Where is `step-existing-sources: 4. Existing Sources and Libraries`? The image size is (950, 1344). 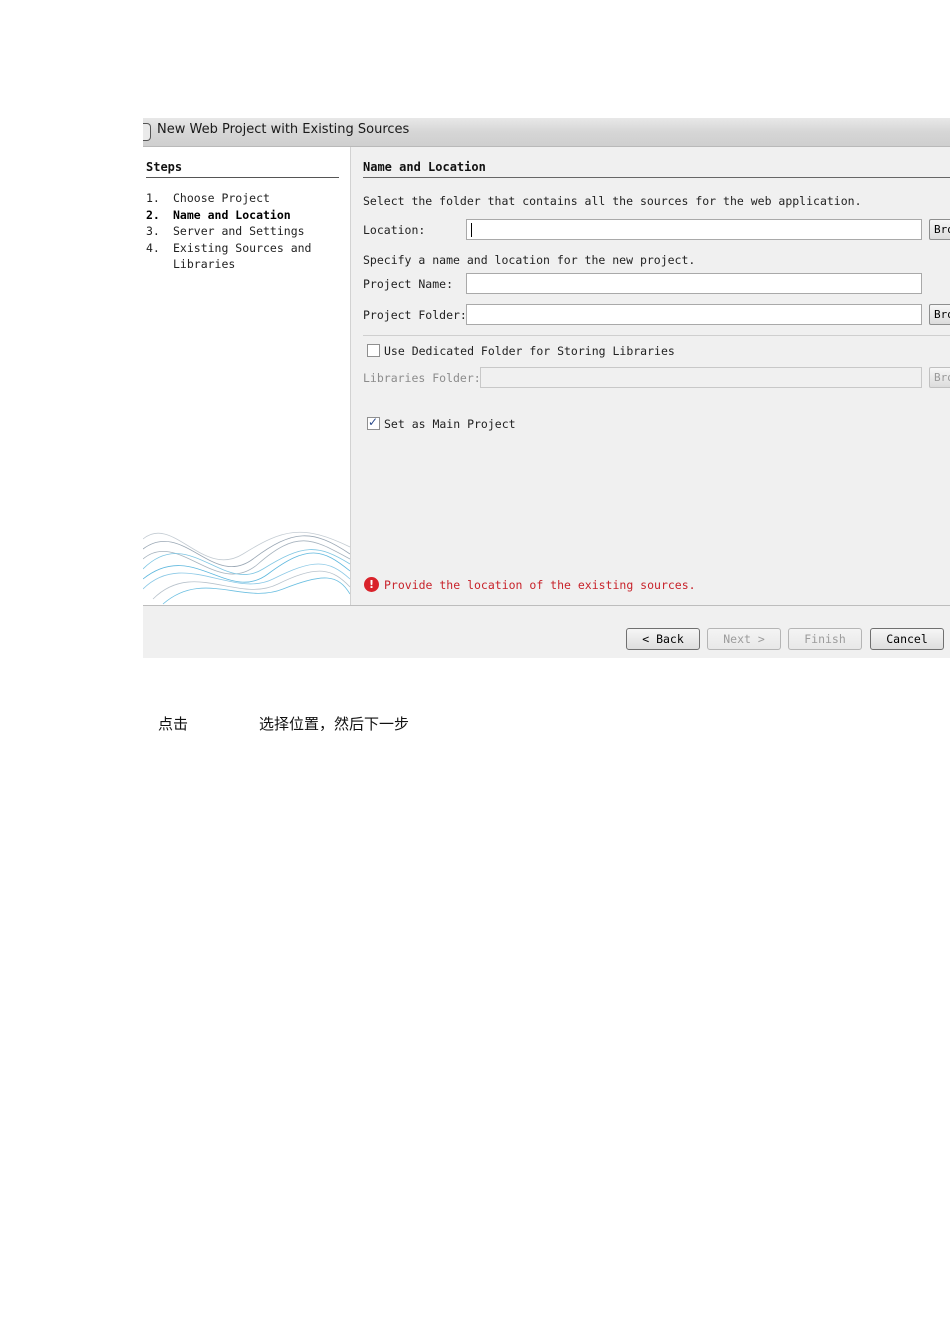
step-existing-sources: 4. Existing Sources and Libraries is located at coordinates (228, 256).